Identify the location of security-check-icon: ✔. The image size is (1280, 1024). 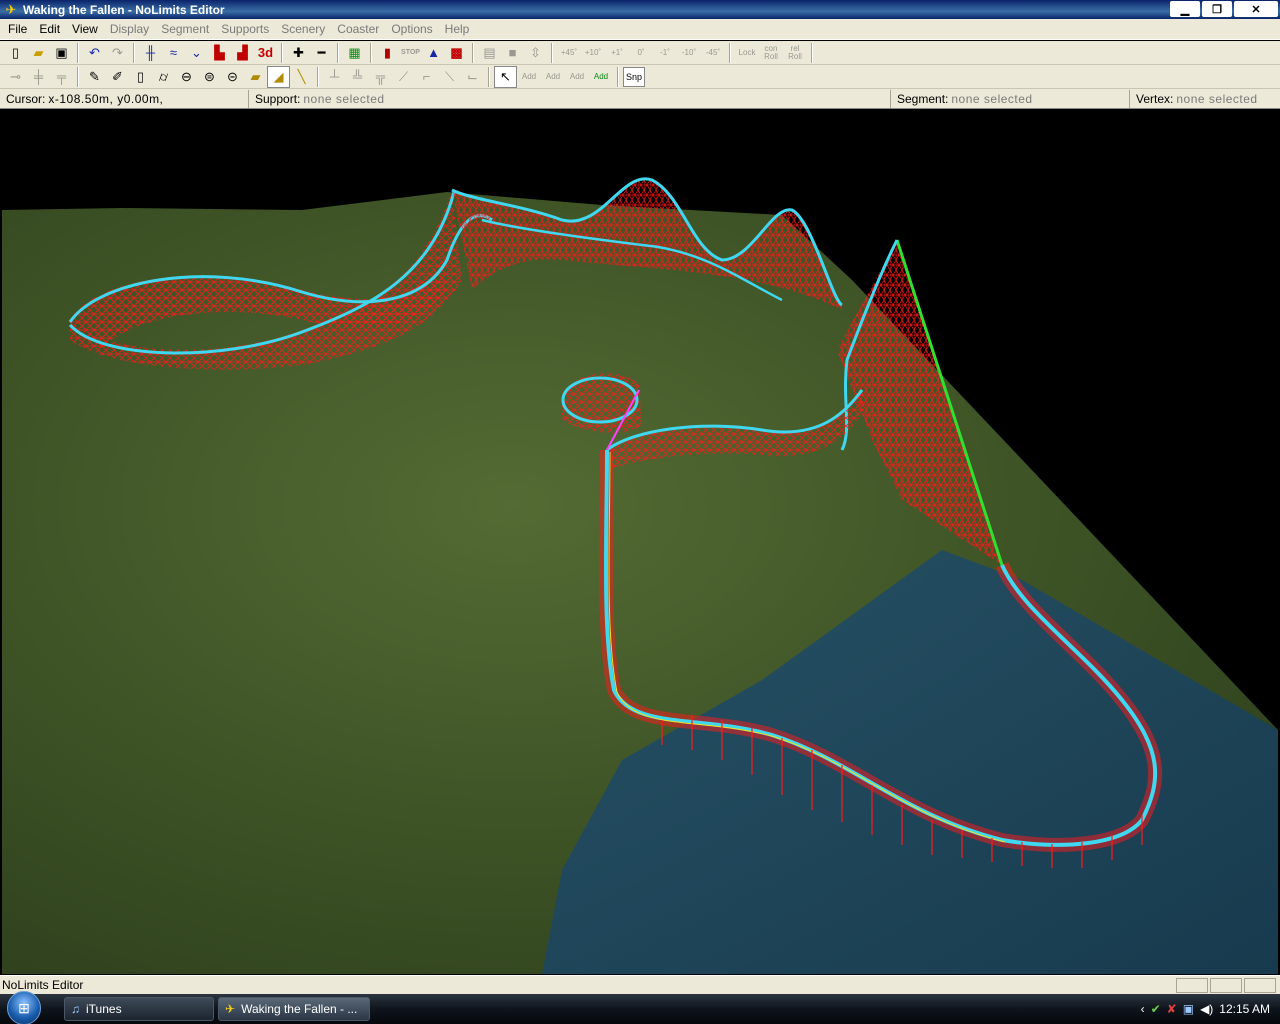
(1156, 1009).